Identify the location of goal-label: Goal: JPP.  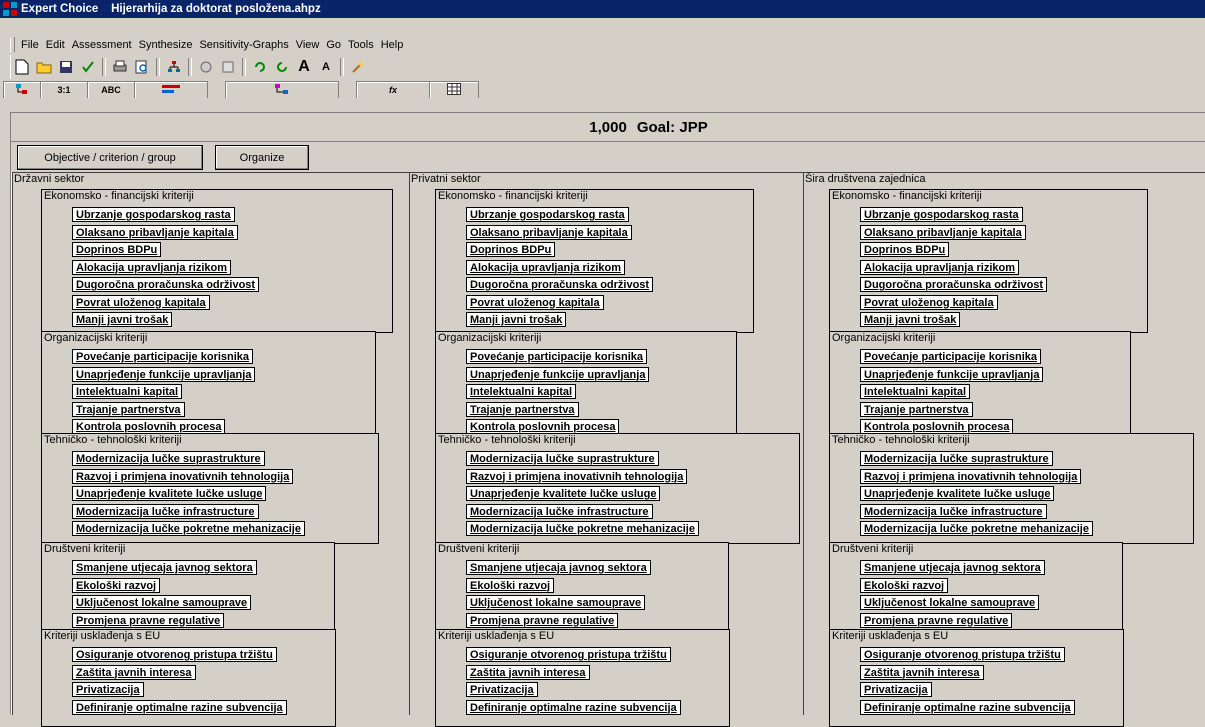
(672, 127).